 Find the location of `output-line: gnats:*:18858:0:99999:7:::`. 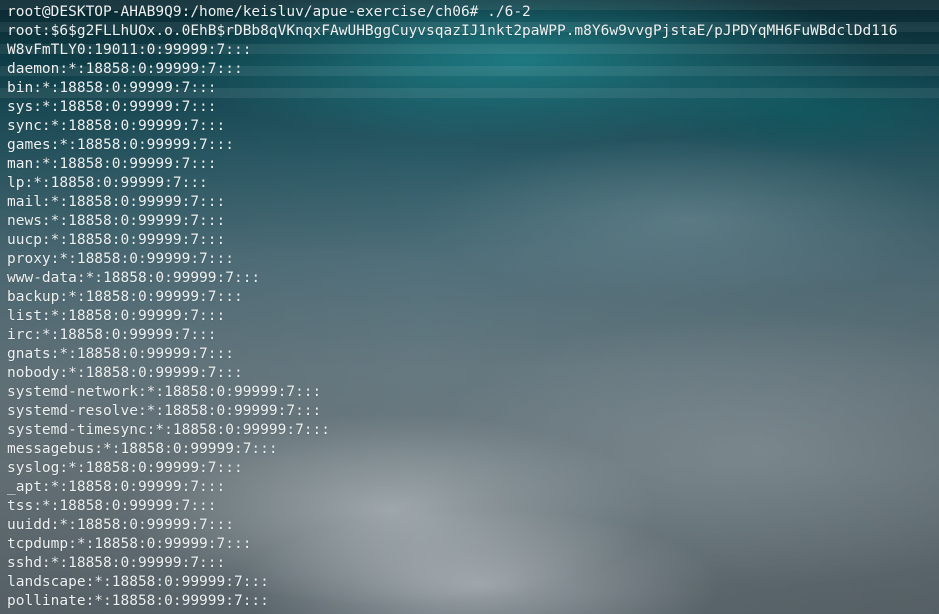

output-line: gnats:*:18858:0:99999:7::: is located at coordinates (120, 354).